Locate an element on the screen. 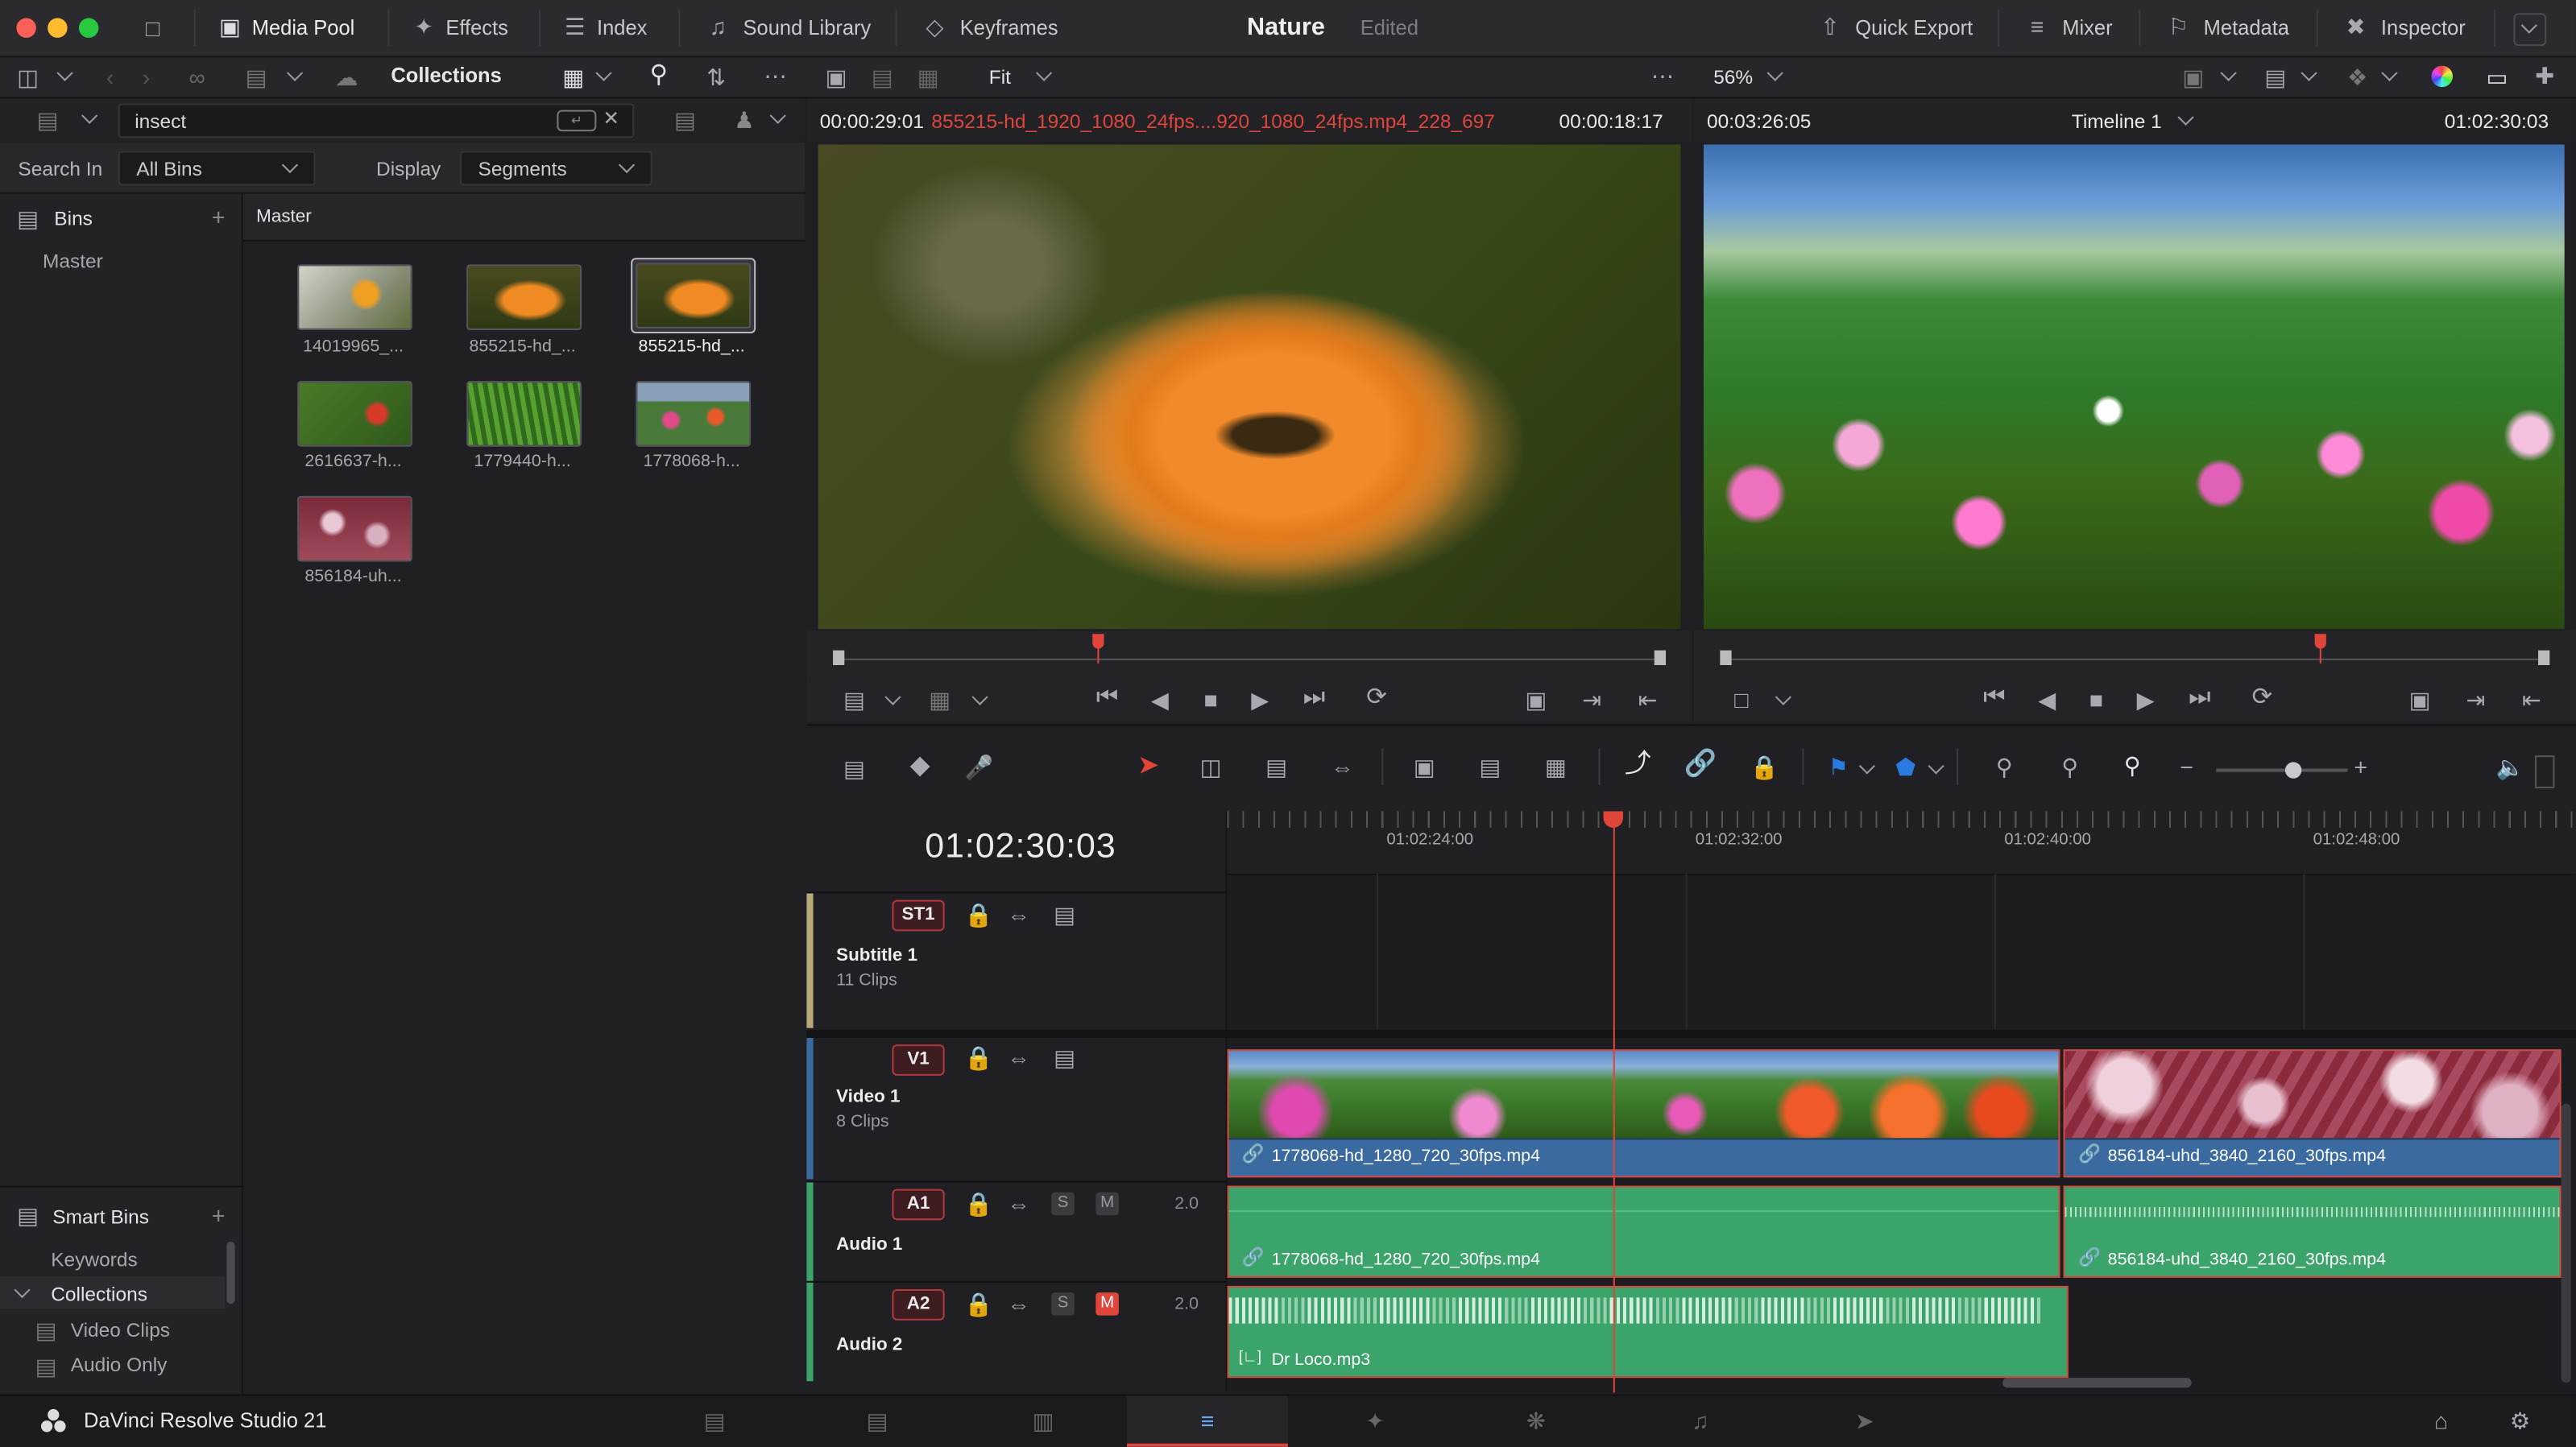  subtitle-icon: ▤ is located at coordinates (1064, 915).